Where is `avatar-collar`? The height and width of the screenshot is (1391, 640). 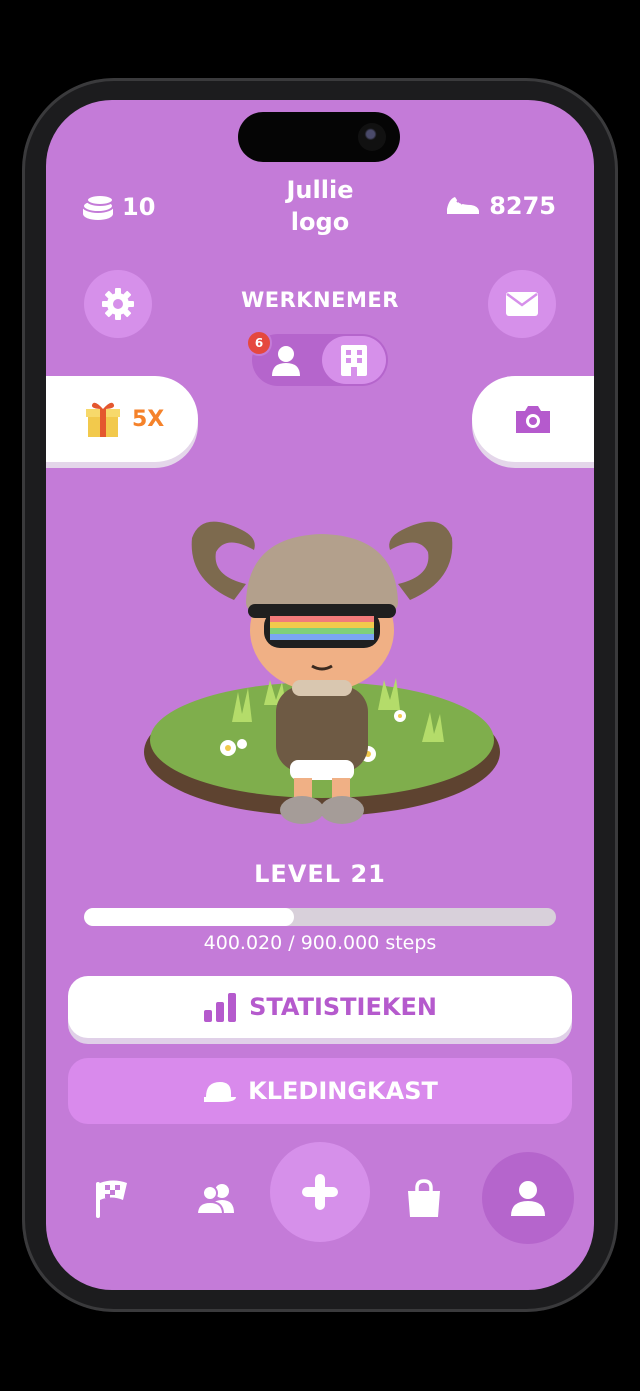
avatar-collar is located at coordinates (322, 688).